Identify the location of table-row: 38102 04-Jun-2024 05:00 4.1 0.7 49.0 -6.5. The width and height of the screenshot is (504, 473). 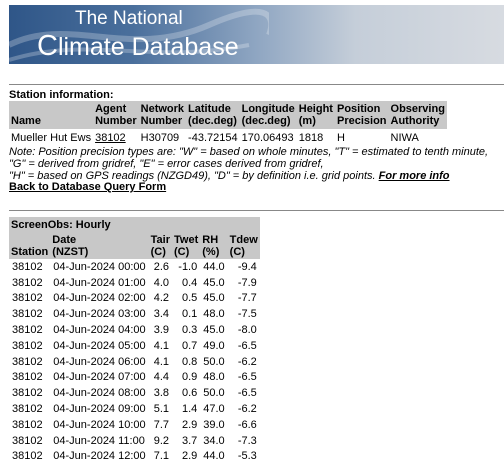
(134, 346).